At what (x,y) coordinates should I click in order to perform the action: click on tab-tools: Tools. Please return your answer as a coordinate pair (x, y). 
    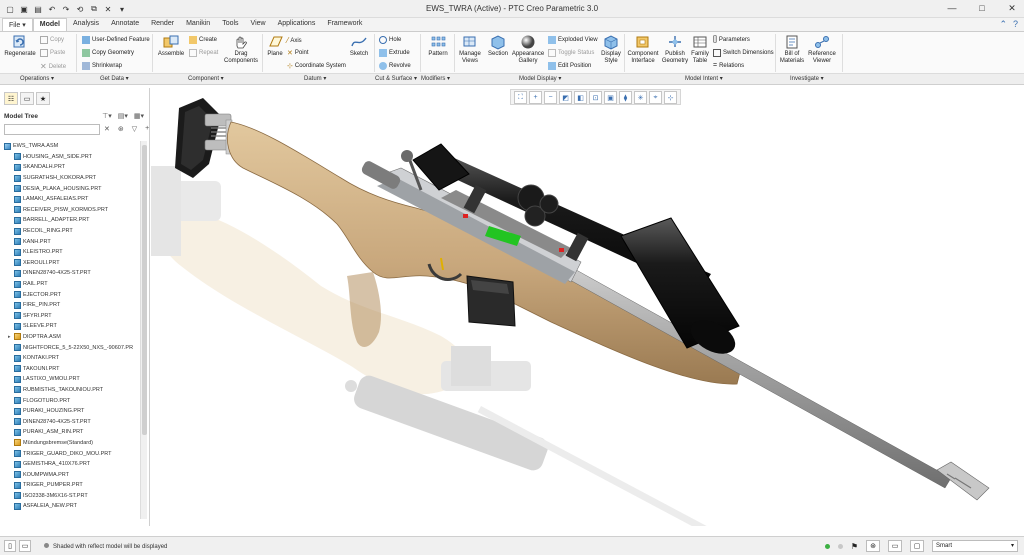
    Looking at the image, I should click on (230, 24).